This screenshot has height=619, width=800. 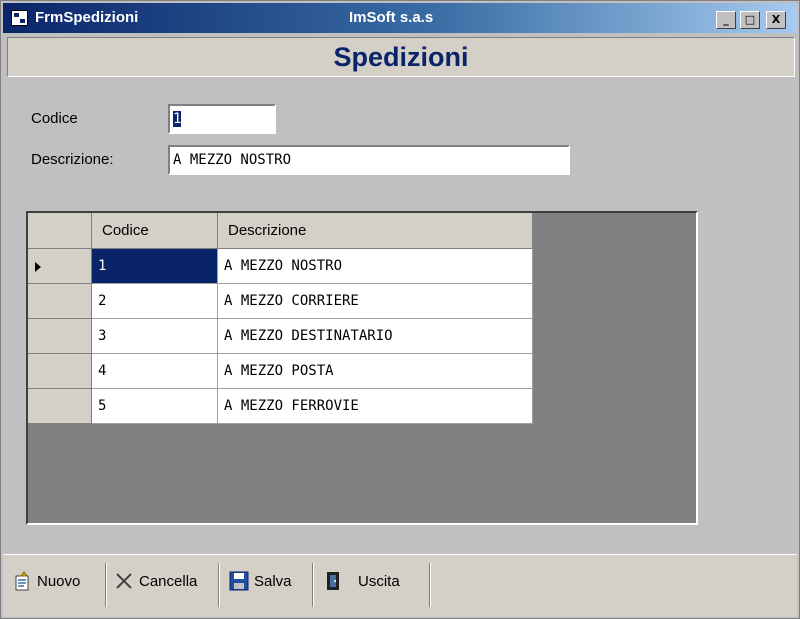 What do you see at coordinates (72, 159) in the screenshot?
I see `descrizione-label: Descrizione:` at bounding box center [72, 159].